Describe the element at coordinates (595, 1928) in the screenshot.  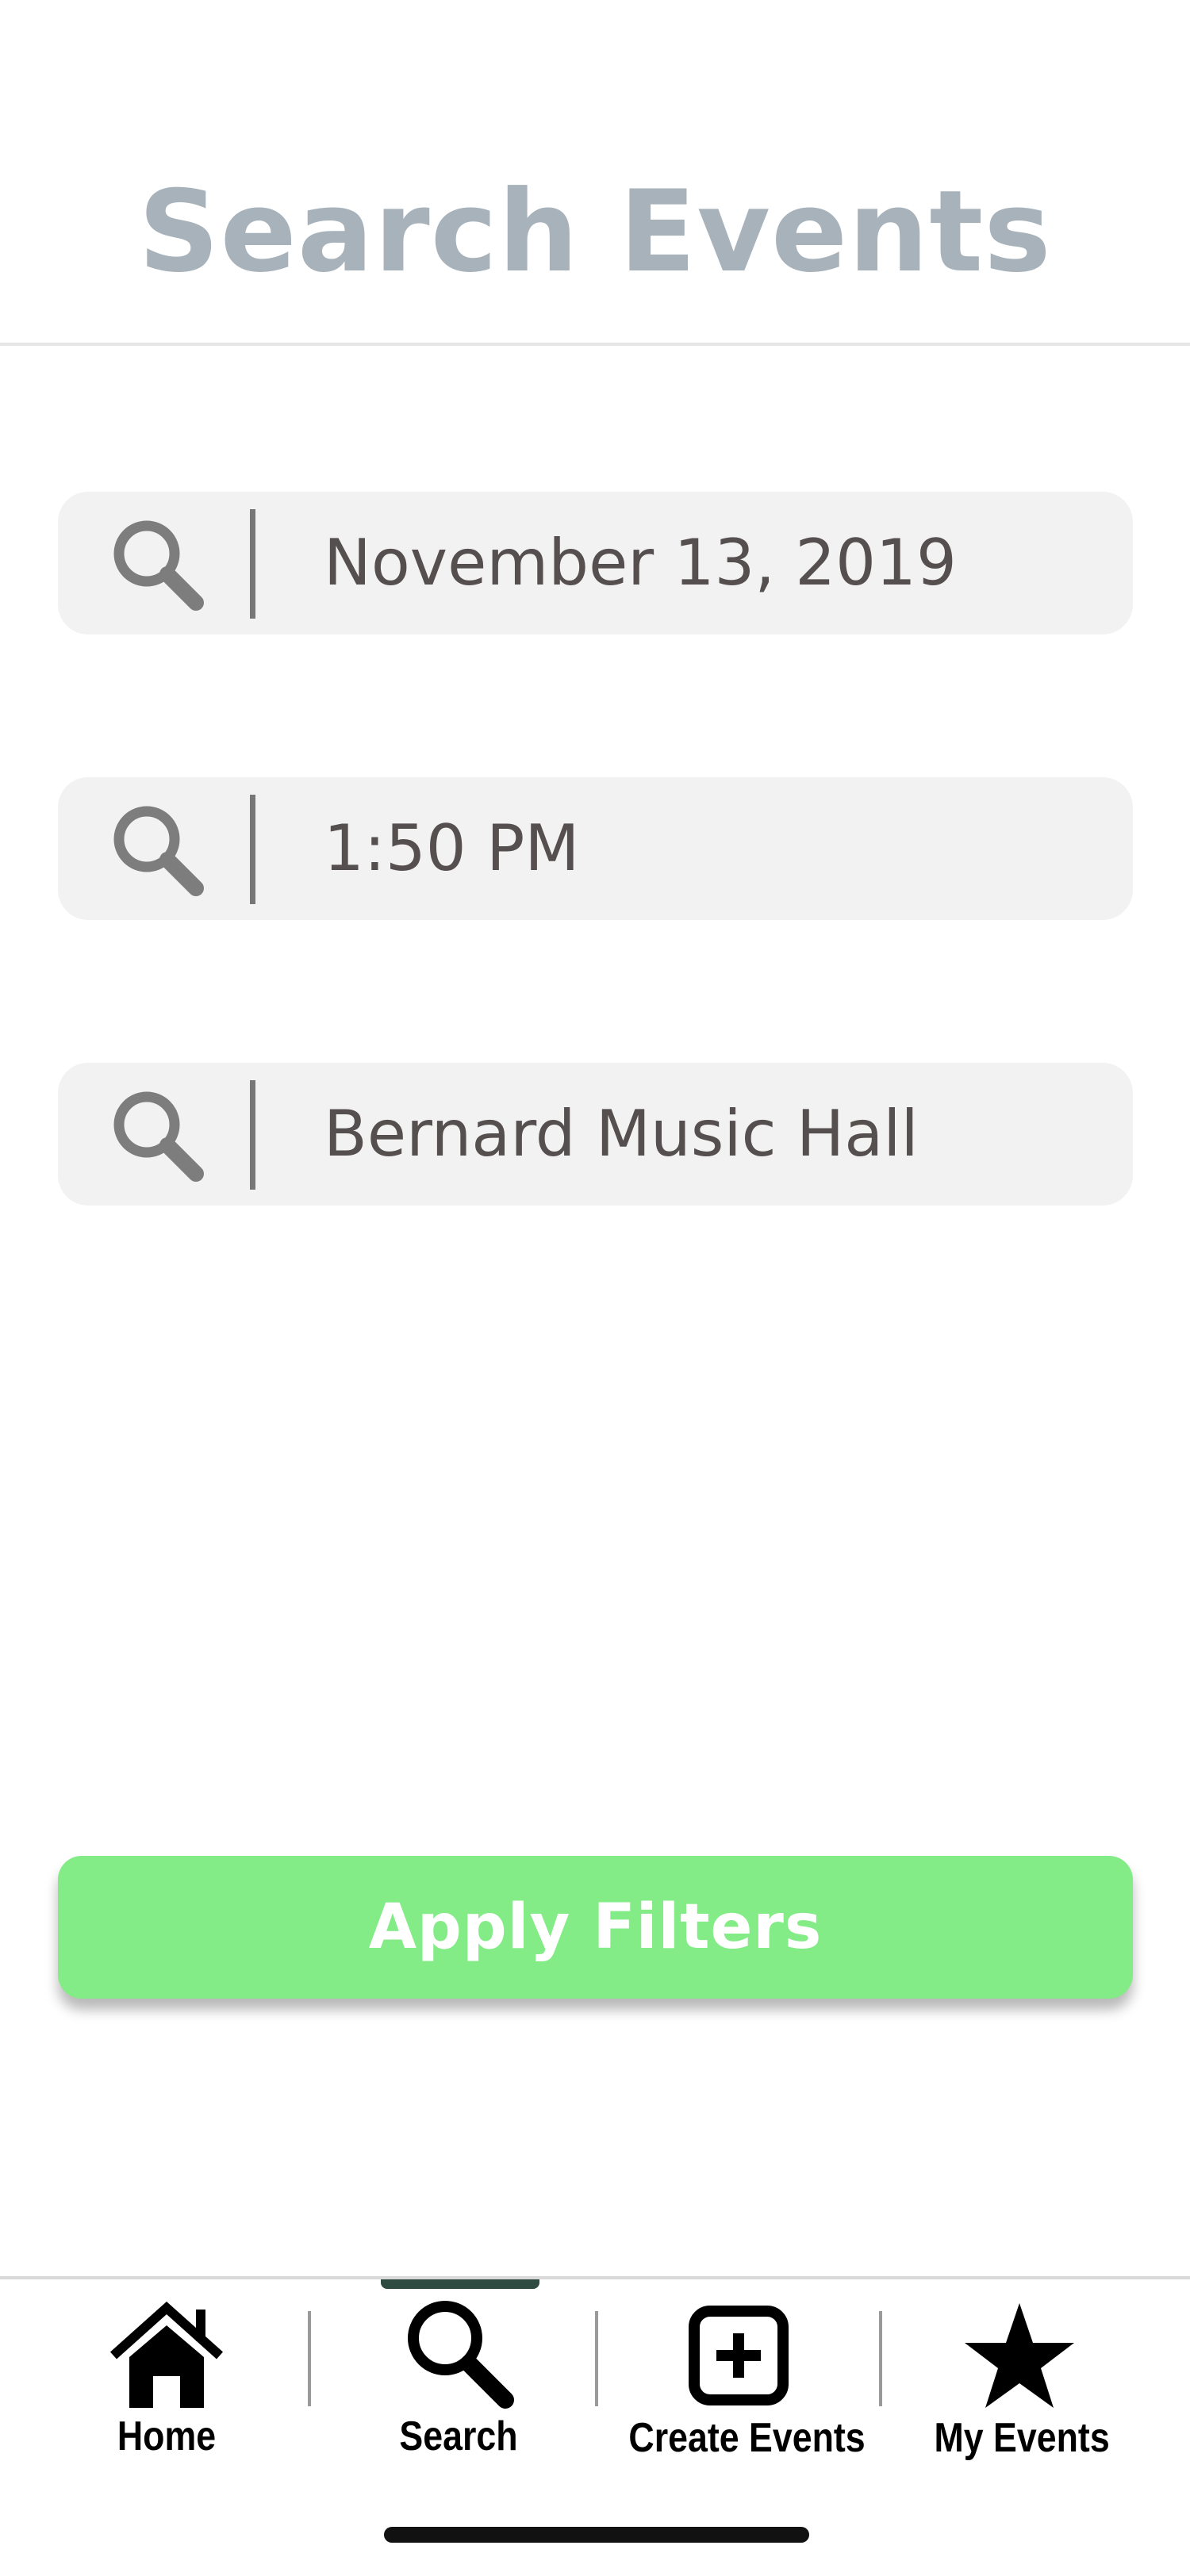
I see `apply-filters-button: Apply Filters` at that location.